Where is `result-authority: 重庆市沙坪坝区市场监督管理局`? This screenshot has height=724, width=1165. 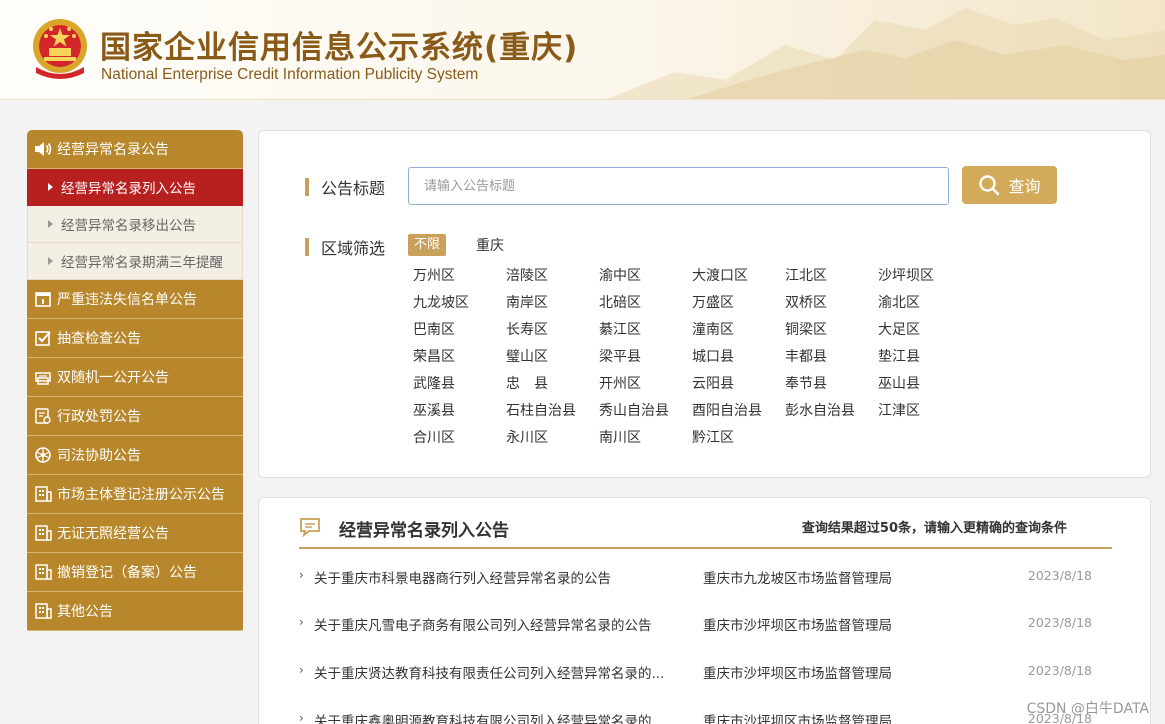 result-authority: 重庆市沙坪坝区市场监督管理局 is located at coordinates (797, 626).